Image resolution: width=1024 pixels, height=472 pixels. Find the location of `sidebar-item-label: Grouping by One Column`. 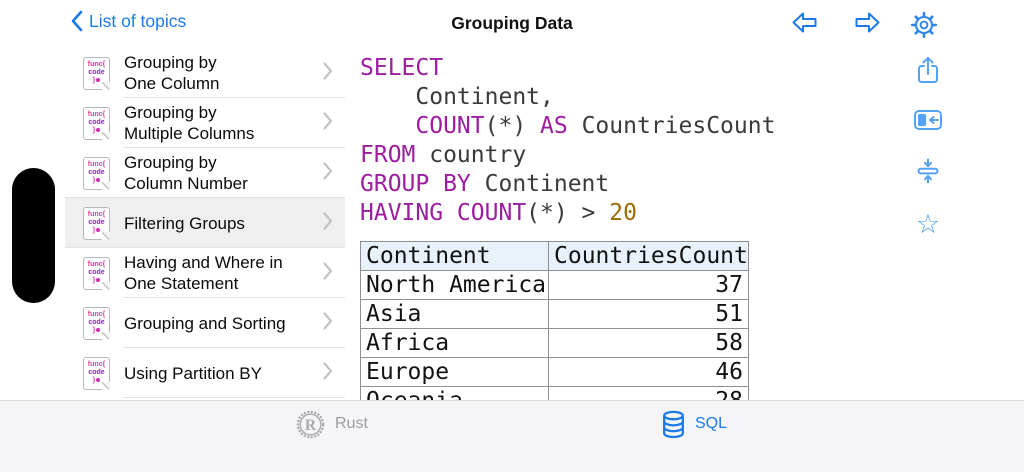

sidebar-item-label: Grouping by One Column is located at coordinates (172, 73).